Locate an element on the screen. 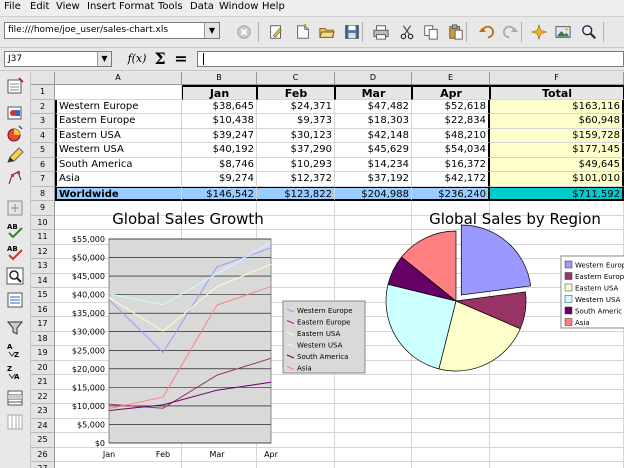 The width and height of the screenshot is (624, 468). url-dropdown-button: ▼ is located at coordinates (211, 30).